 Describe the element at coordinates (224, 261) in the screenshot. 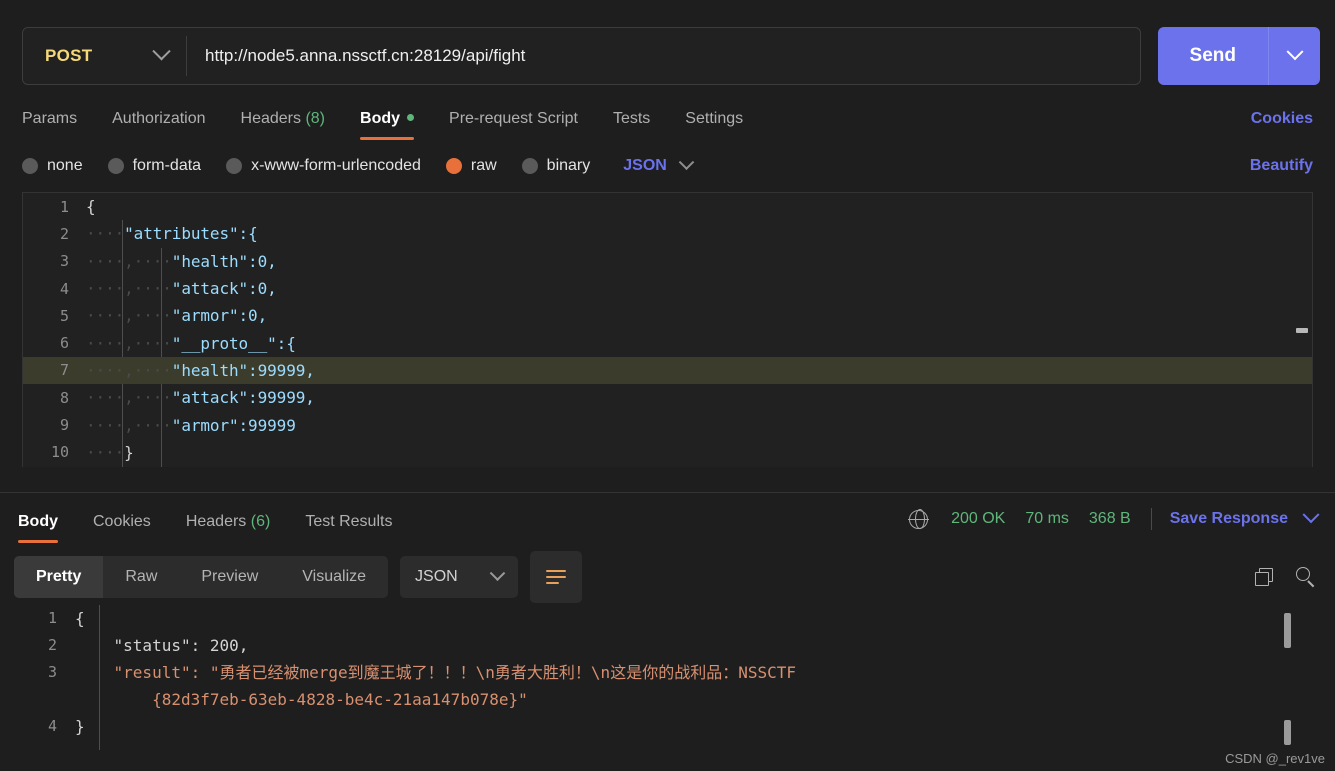

I see `line-content: "health":0,` at that location.